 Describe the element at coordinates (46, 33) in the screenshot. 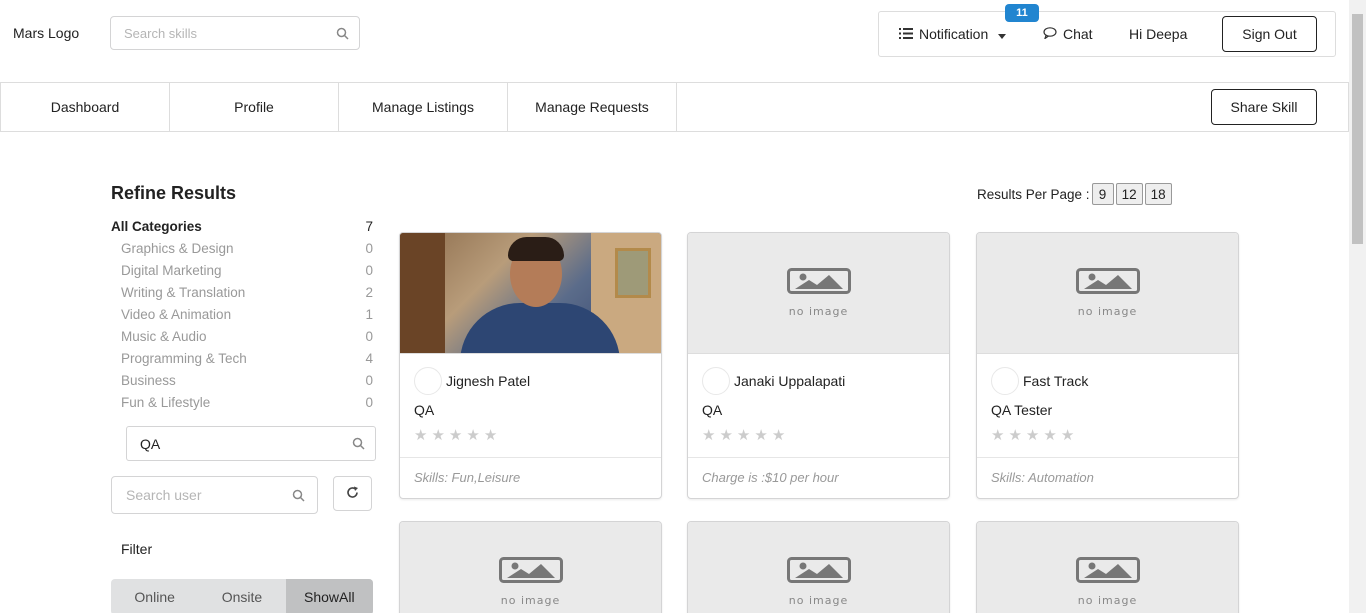

I see `site-logo: Mars Logo` at that location.